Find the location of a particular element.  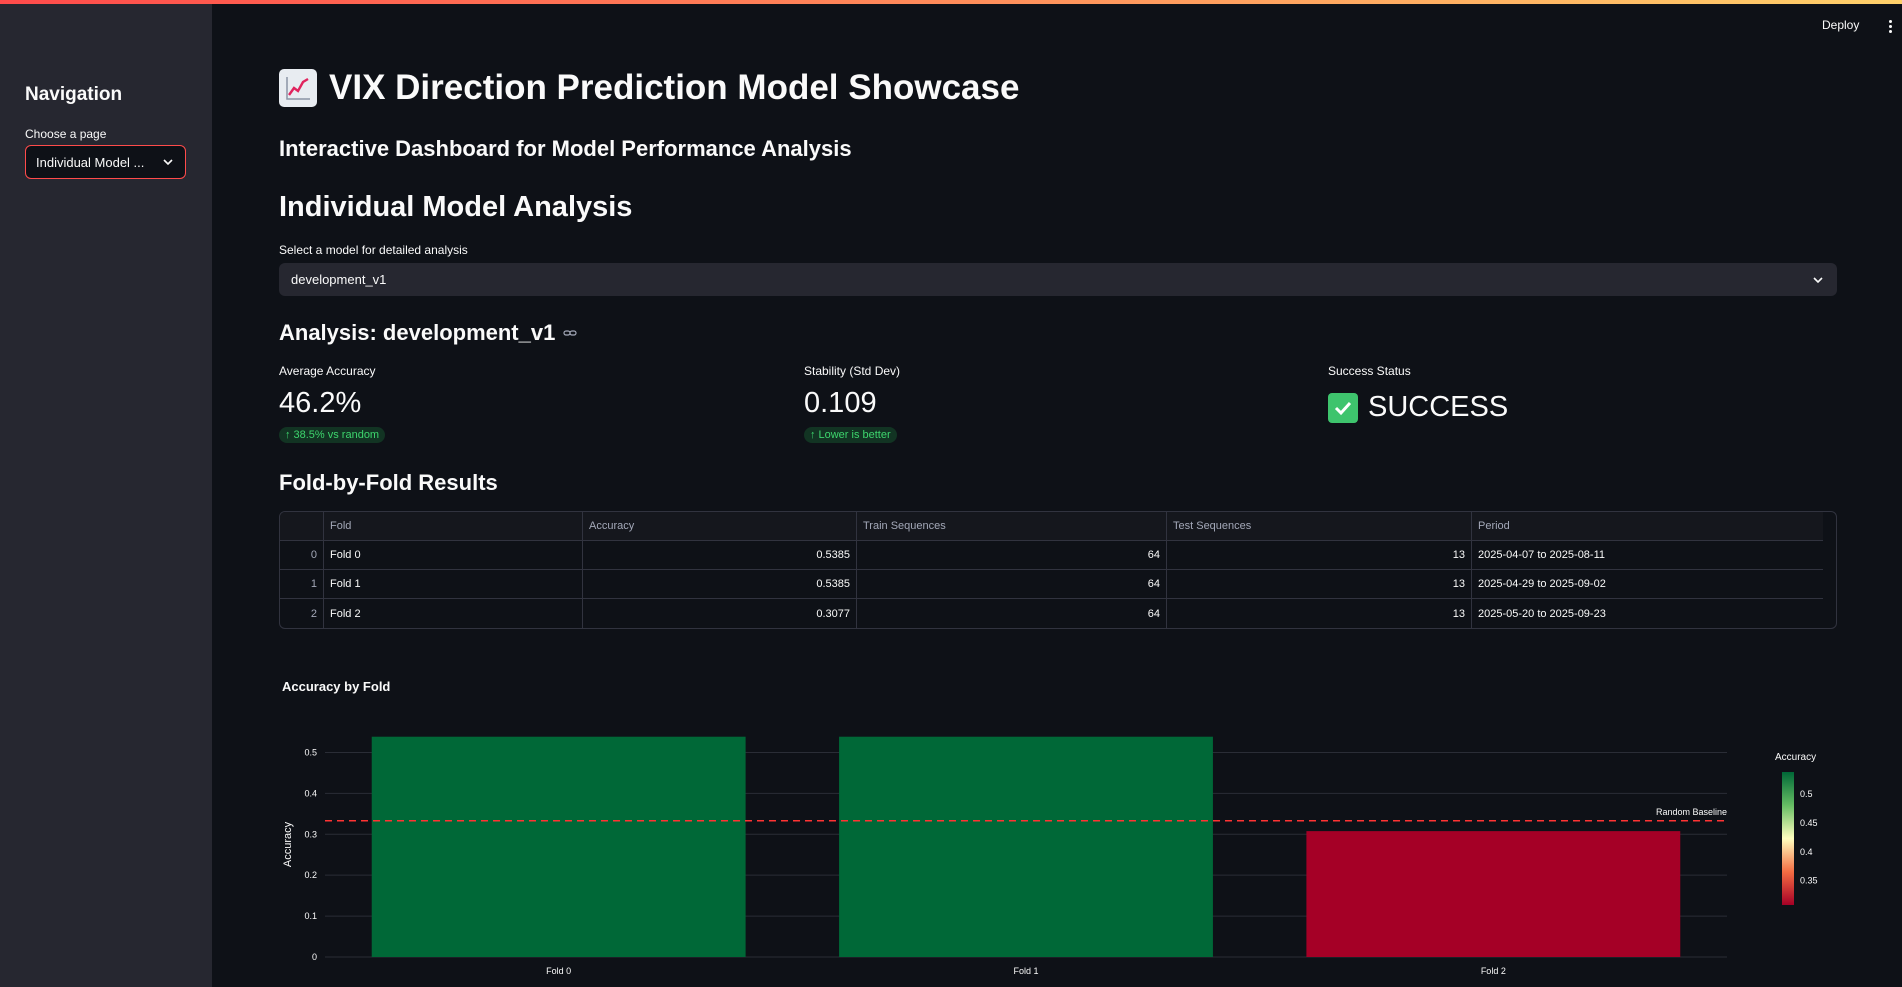

metric-delta-text: Lower is better is located at coordinates (854, 435).